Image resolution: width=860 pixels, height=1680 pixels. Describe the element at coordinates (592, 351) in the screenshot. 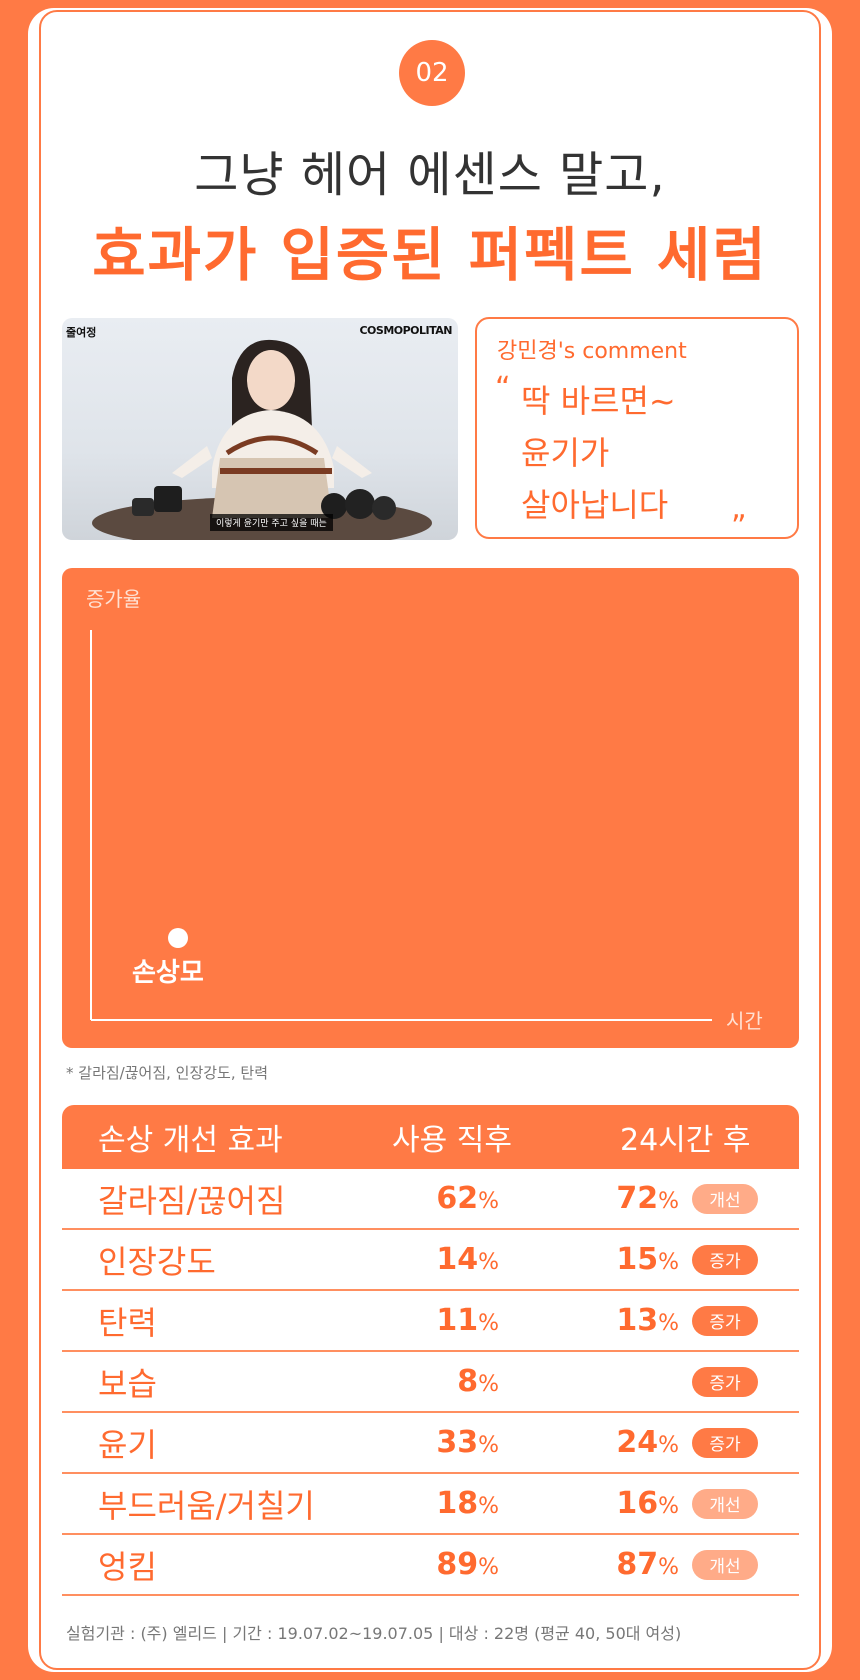

I see `testimonial-title: 강민경's comment` at that location.